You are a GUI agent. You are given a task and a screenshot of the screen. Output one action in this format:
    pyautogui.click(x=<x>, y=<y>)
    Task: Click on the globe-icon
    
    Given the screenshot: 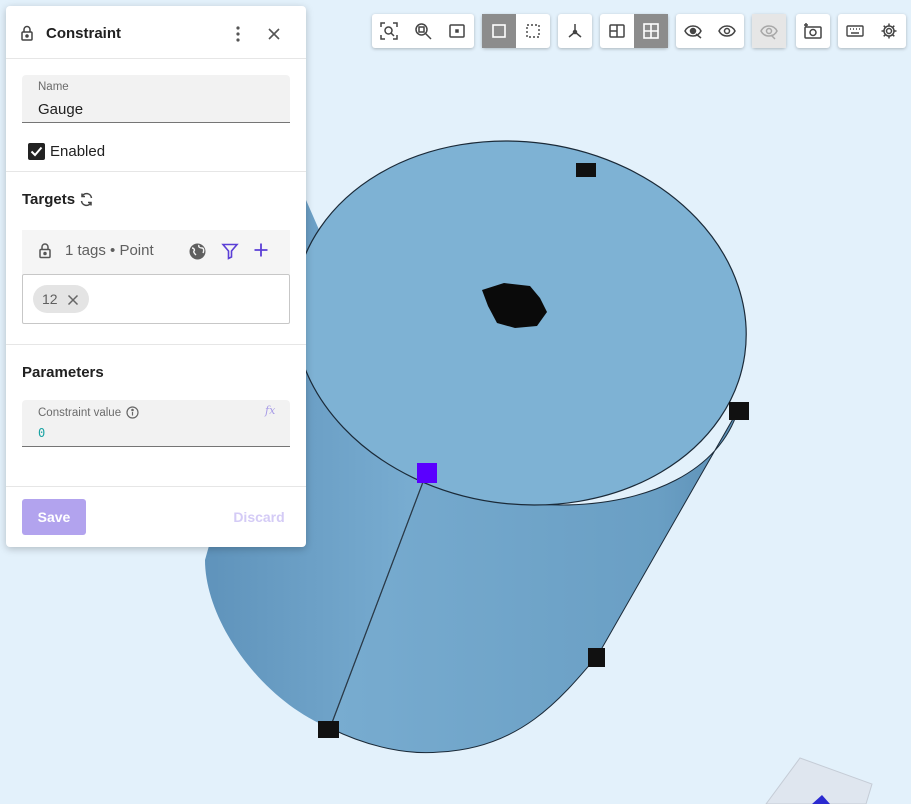 What is the action you would take?
    pyautogui.click(x=197, y=254)
    